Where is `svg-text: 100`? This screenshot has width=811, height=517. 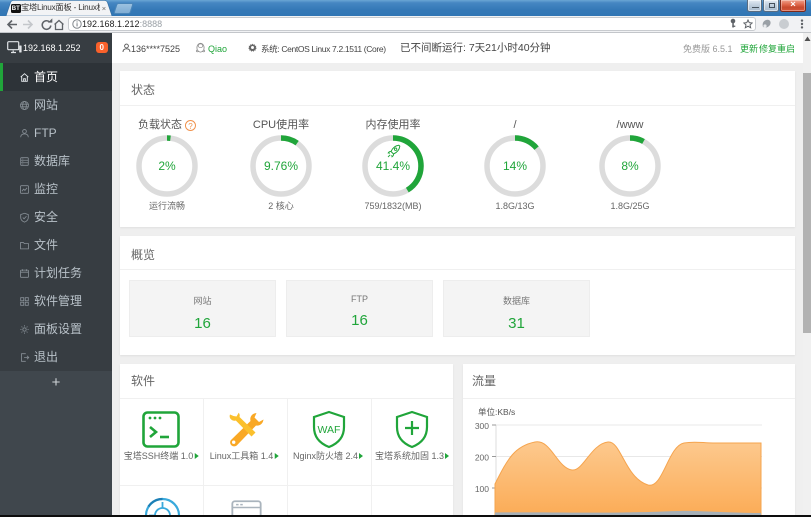
svg-text: 100 is located at coordinates (482, 489).